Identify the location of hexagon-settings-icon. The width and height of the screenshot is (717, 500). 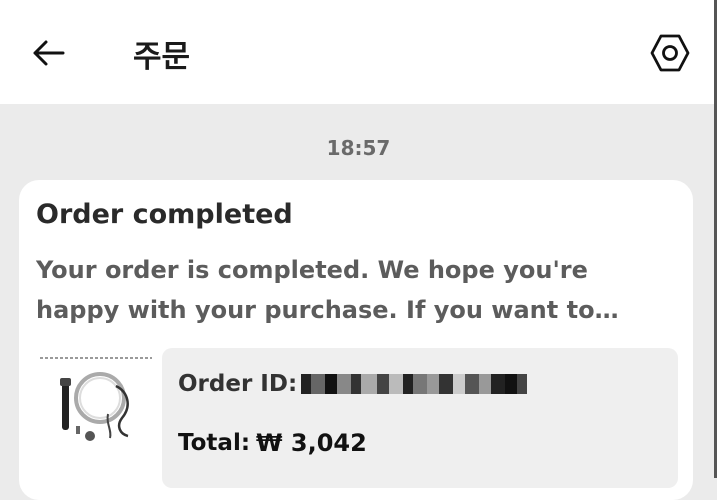
(670, 53).